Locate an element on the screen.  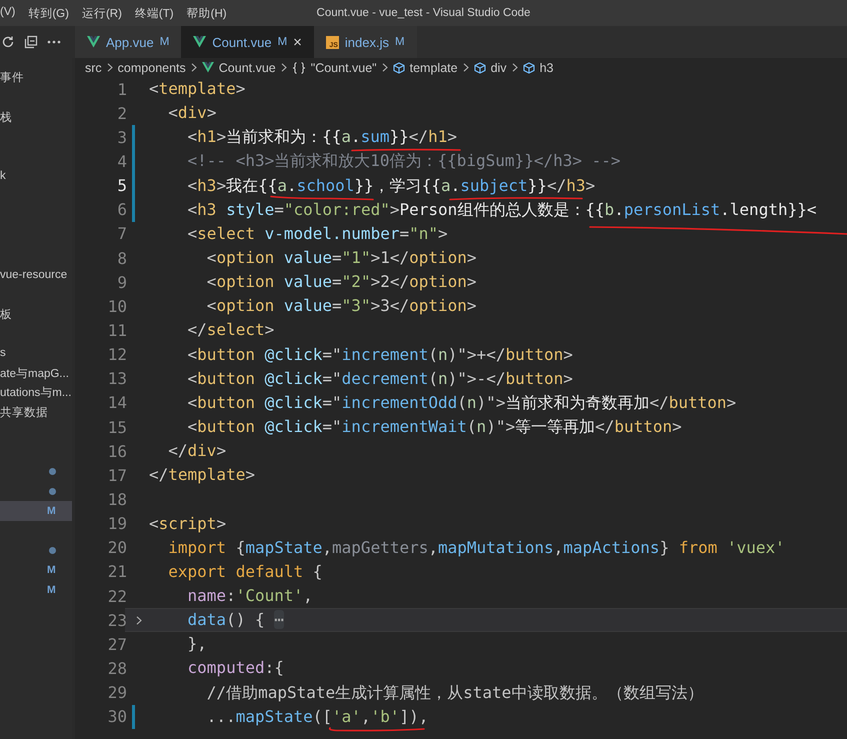
code-line: import {mapState,mapGetters,mapMutations,mapActions} from 'vuex' is located at coordinates (476, 547).